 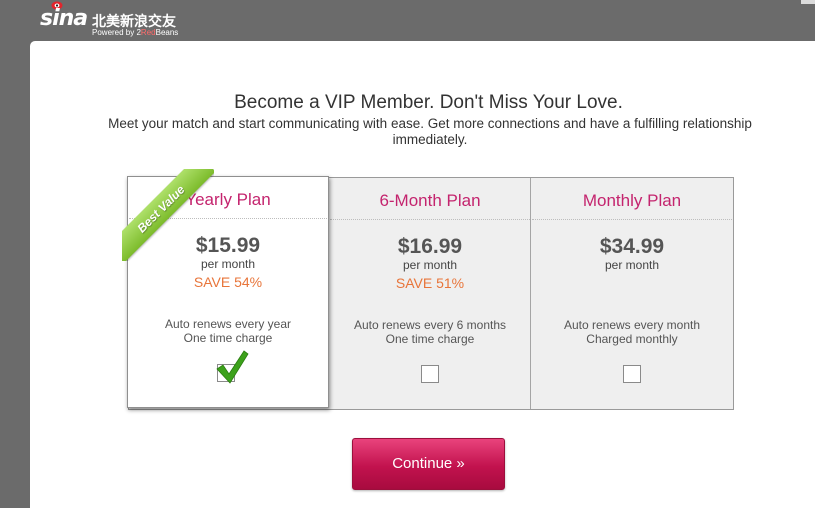 What do you see at coordinates (632, 339) in the screenshot?
I see `plan-charge: Charged monthly` at bounding box center [632, 339].